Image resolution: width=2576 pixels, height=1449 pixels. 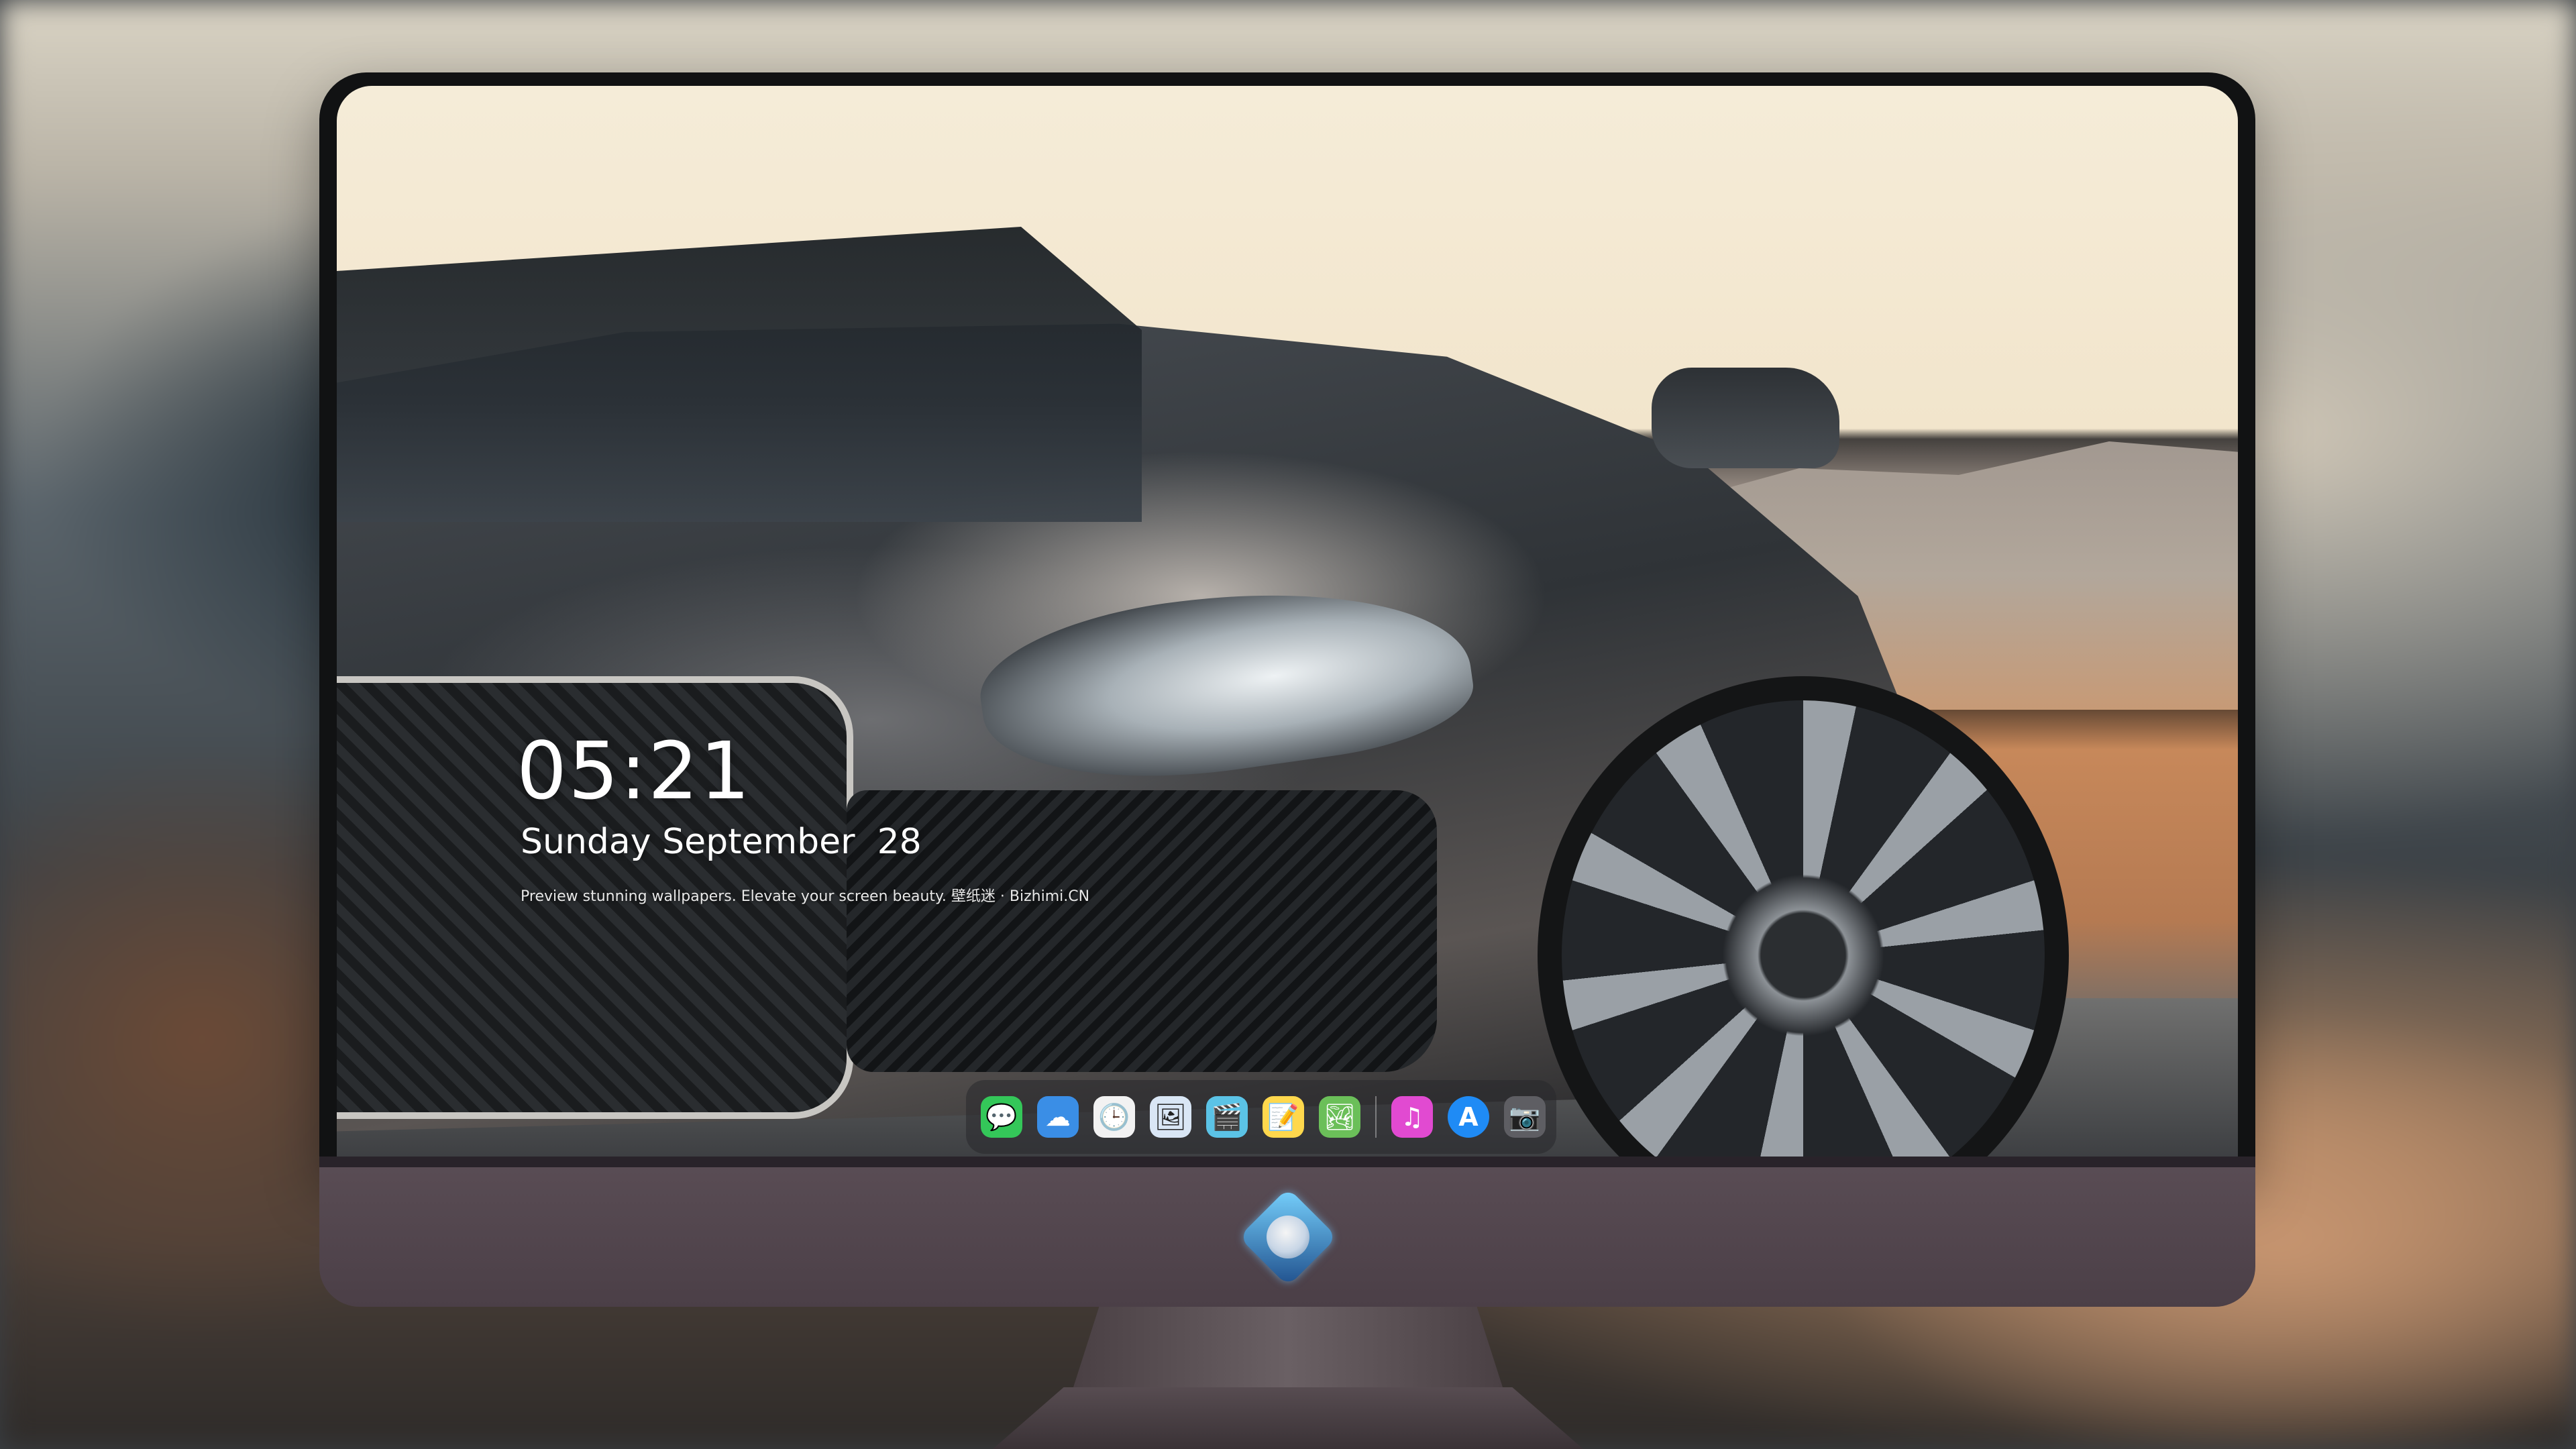 What do you see at coordinates (1114, 1117) in the screenshot?
I see `clock-icon: 🕒` at bounding box center [1114, 1117].